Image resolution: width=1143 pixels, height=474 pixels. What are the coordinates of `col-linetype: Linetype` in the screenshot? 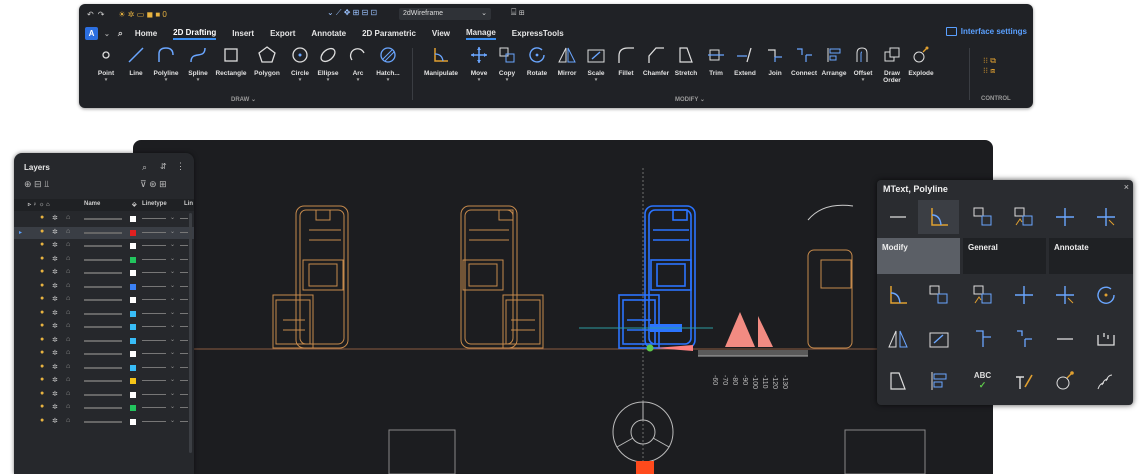 It's located at (154, 204).